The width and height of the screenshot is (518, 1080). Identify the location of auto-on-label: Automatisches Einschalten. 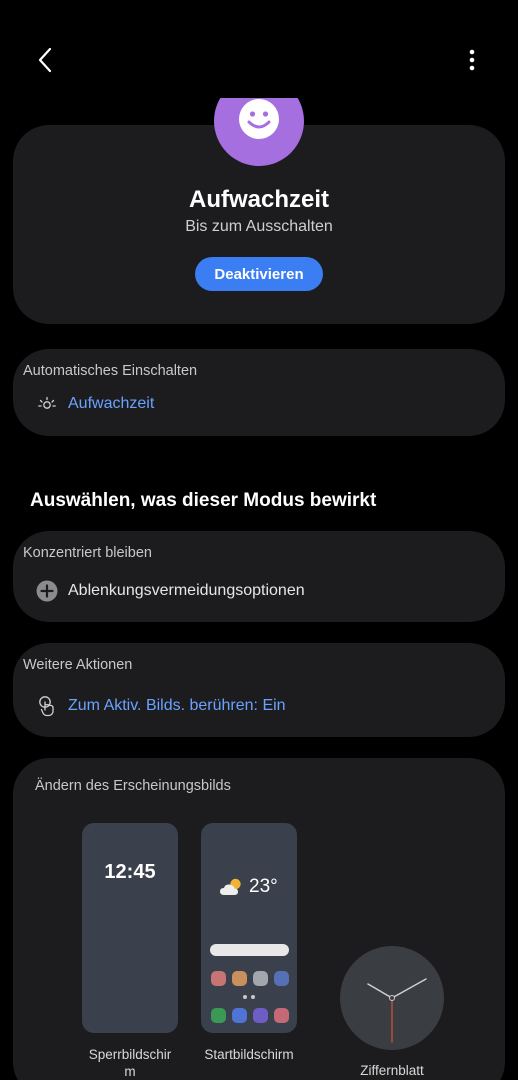
(110, 371).